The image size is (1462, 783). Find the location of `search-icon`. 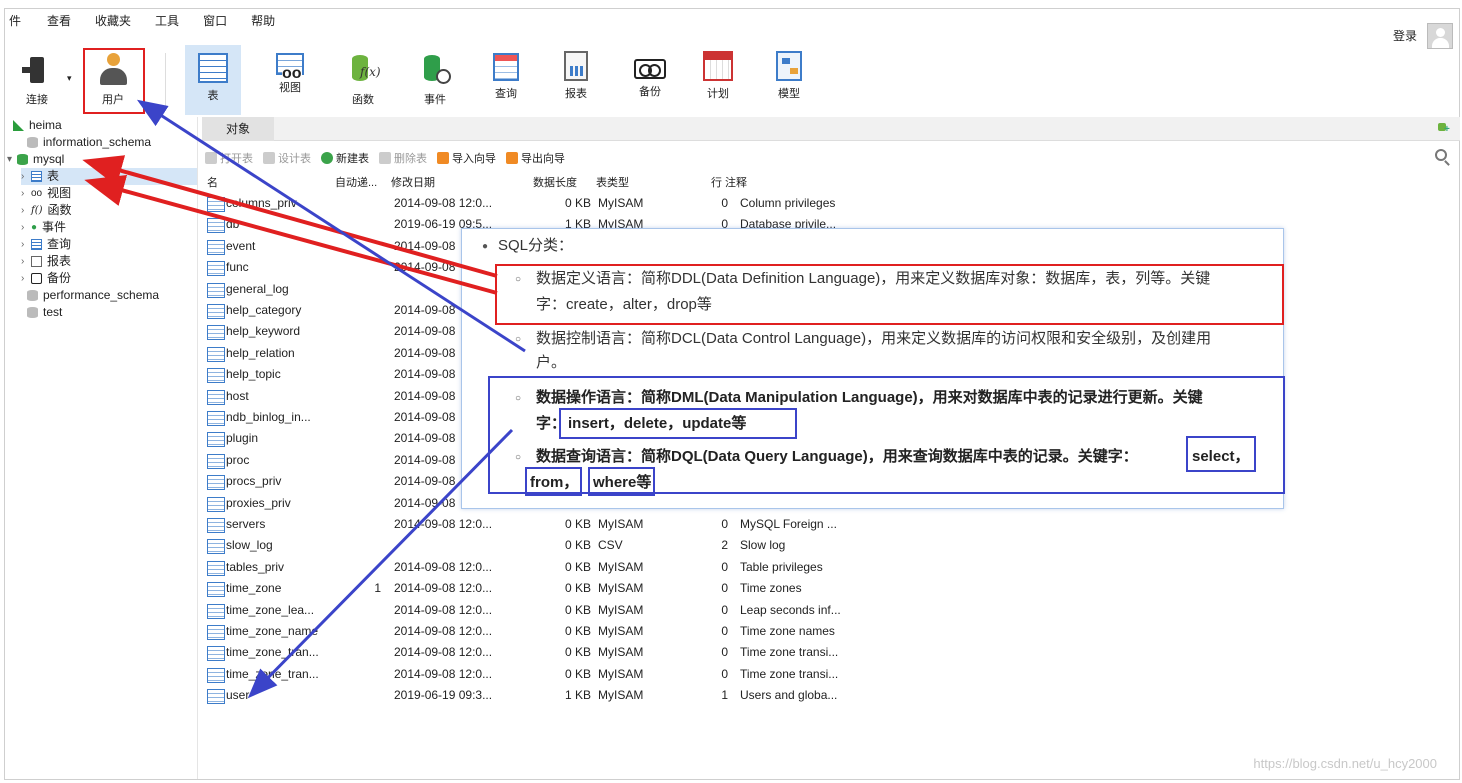

search-icon is located at coordinates (1441, 155).